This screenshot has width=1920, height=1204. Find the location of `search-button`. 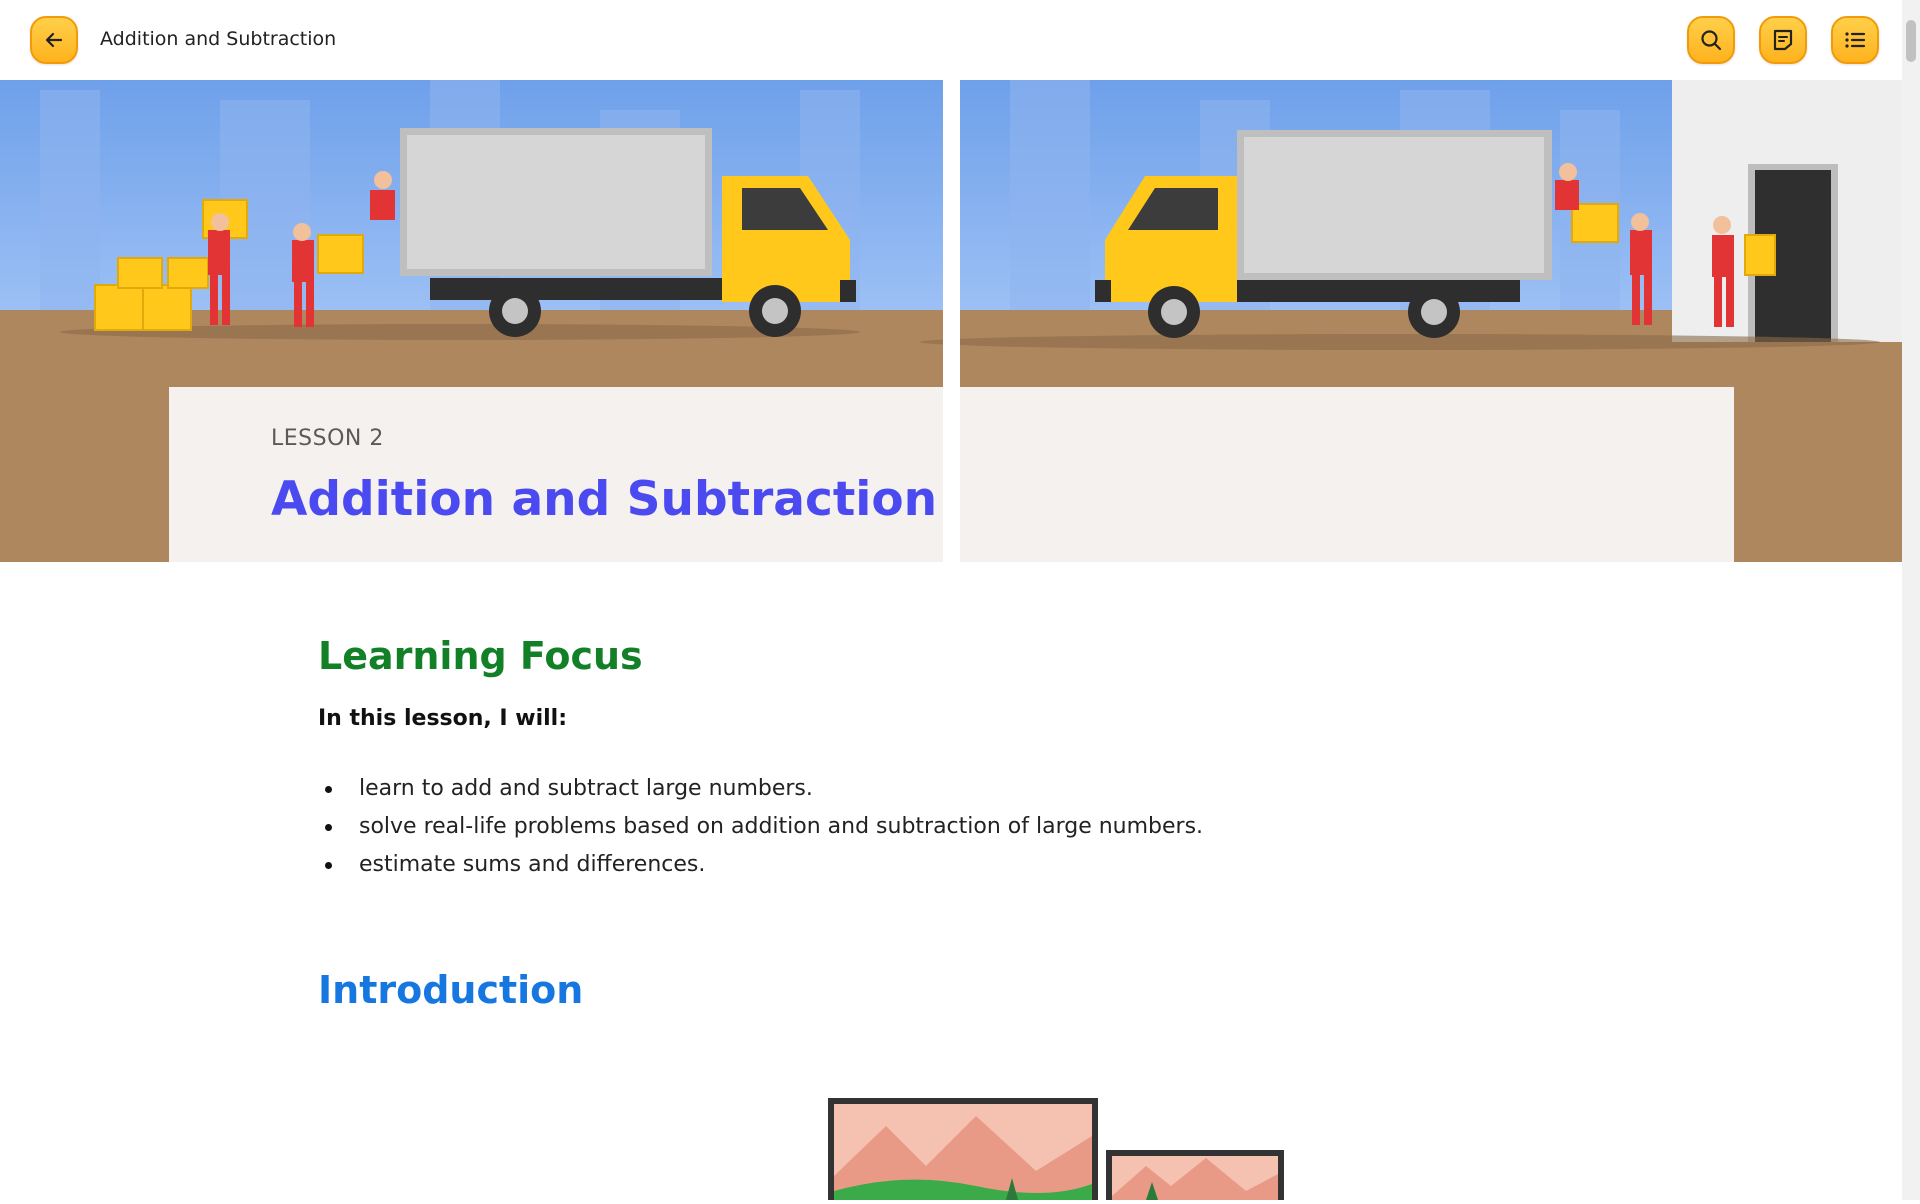

search-button is located at coordinates (1711, 40).